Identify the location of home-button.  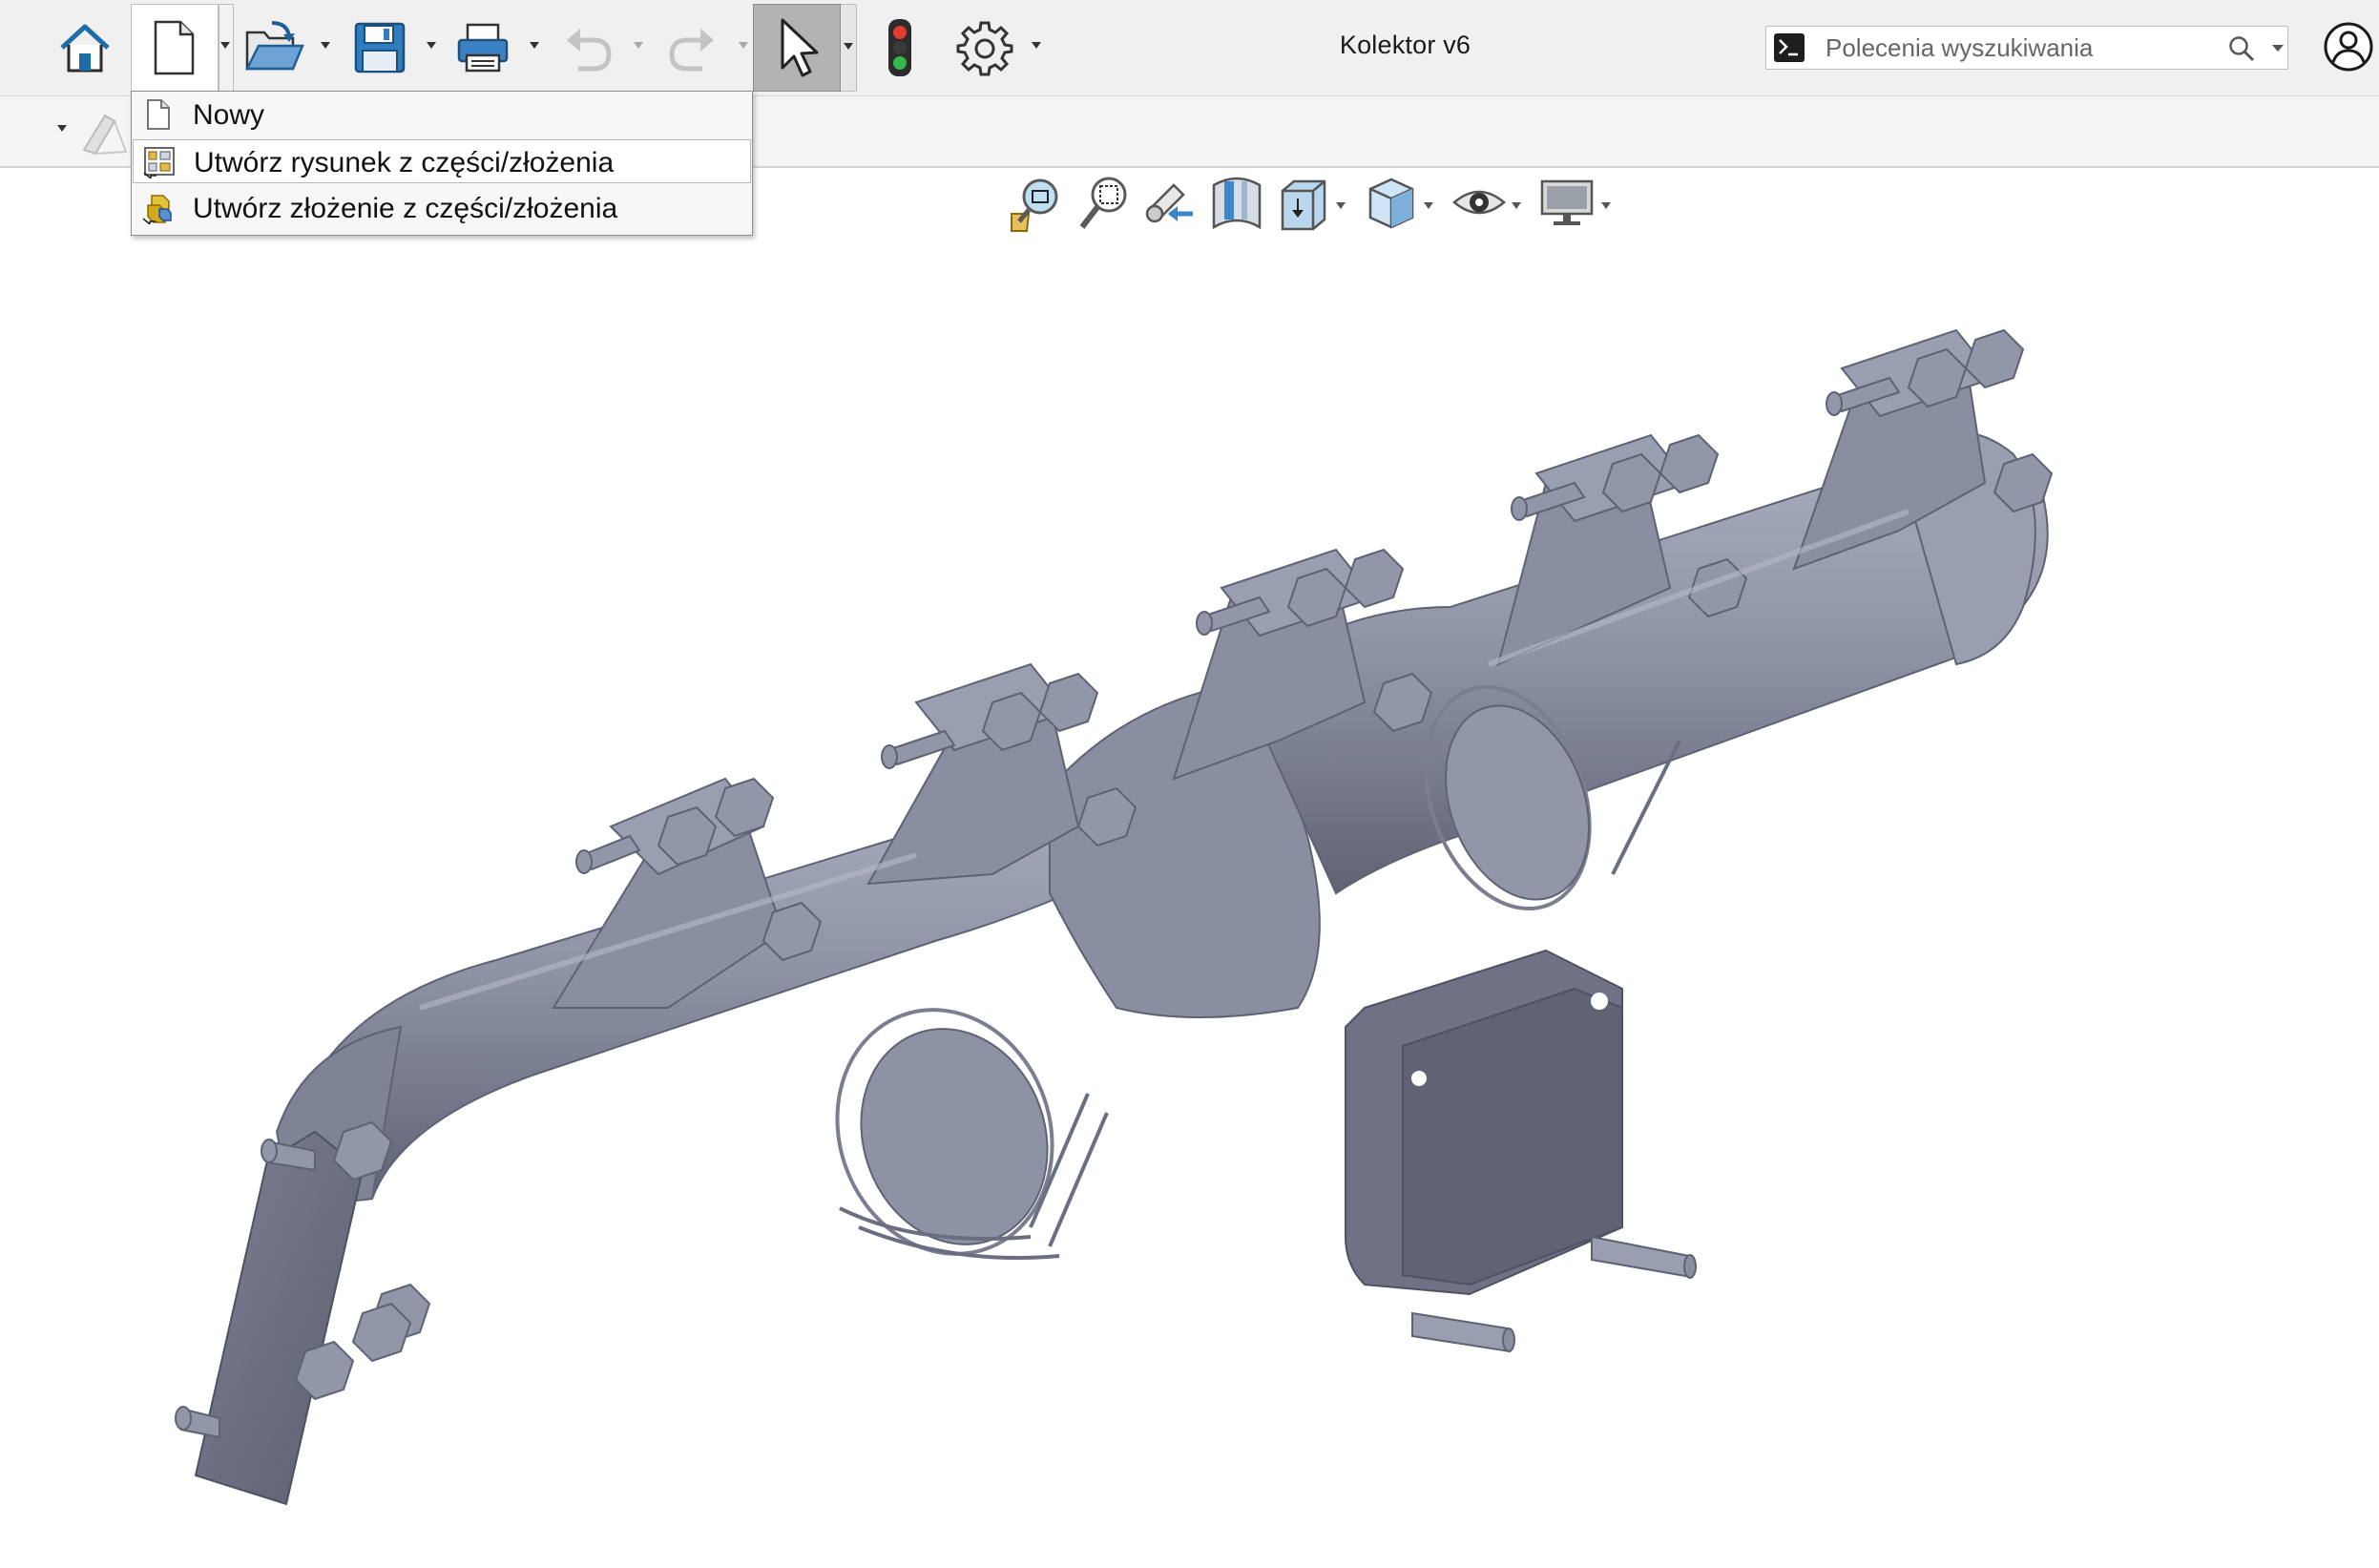
(84, 48).